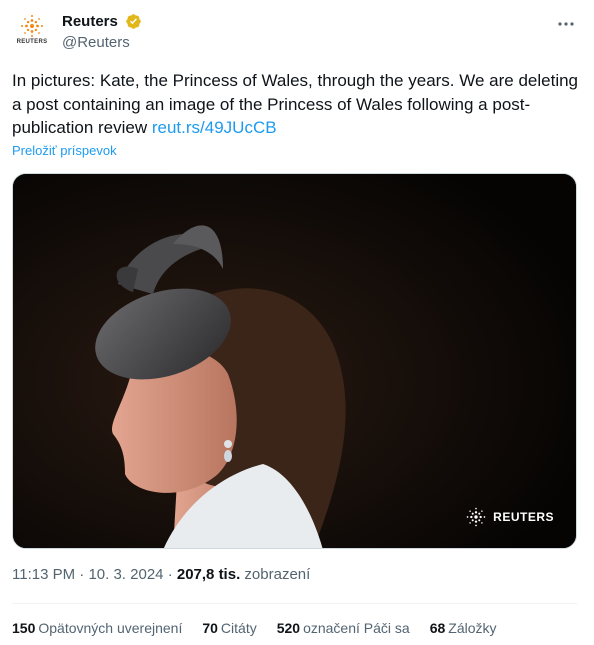 The image size is (594, 645). I want to click on avatar-logo-text: REUTERS, so click(32, 42).